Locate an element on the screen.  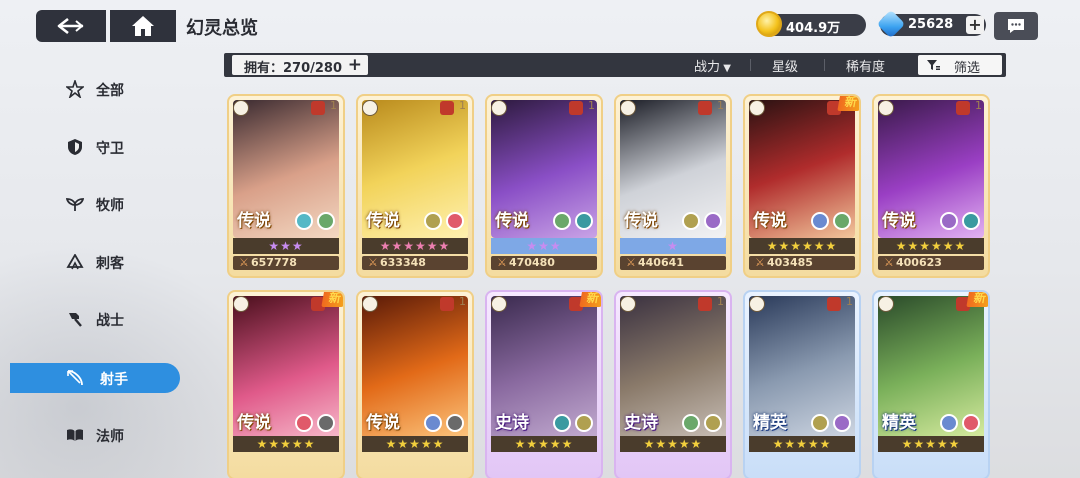
home-button is located at coordinates (143, 26).